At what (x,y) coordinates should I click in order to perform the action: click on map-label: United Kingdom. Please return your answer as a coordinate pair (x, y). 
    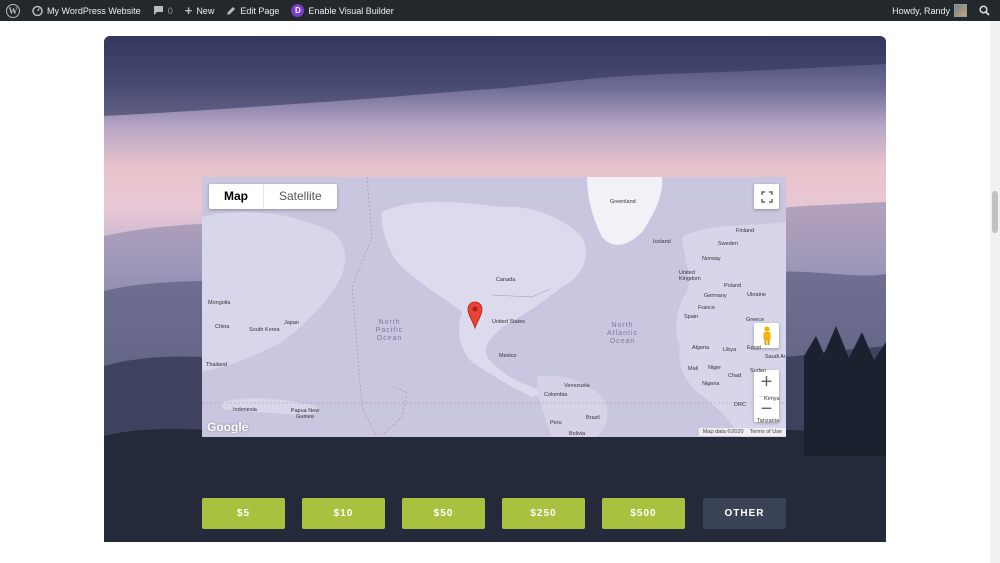
    Looking at the image, I should click on (690, 276).